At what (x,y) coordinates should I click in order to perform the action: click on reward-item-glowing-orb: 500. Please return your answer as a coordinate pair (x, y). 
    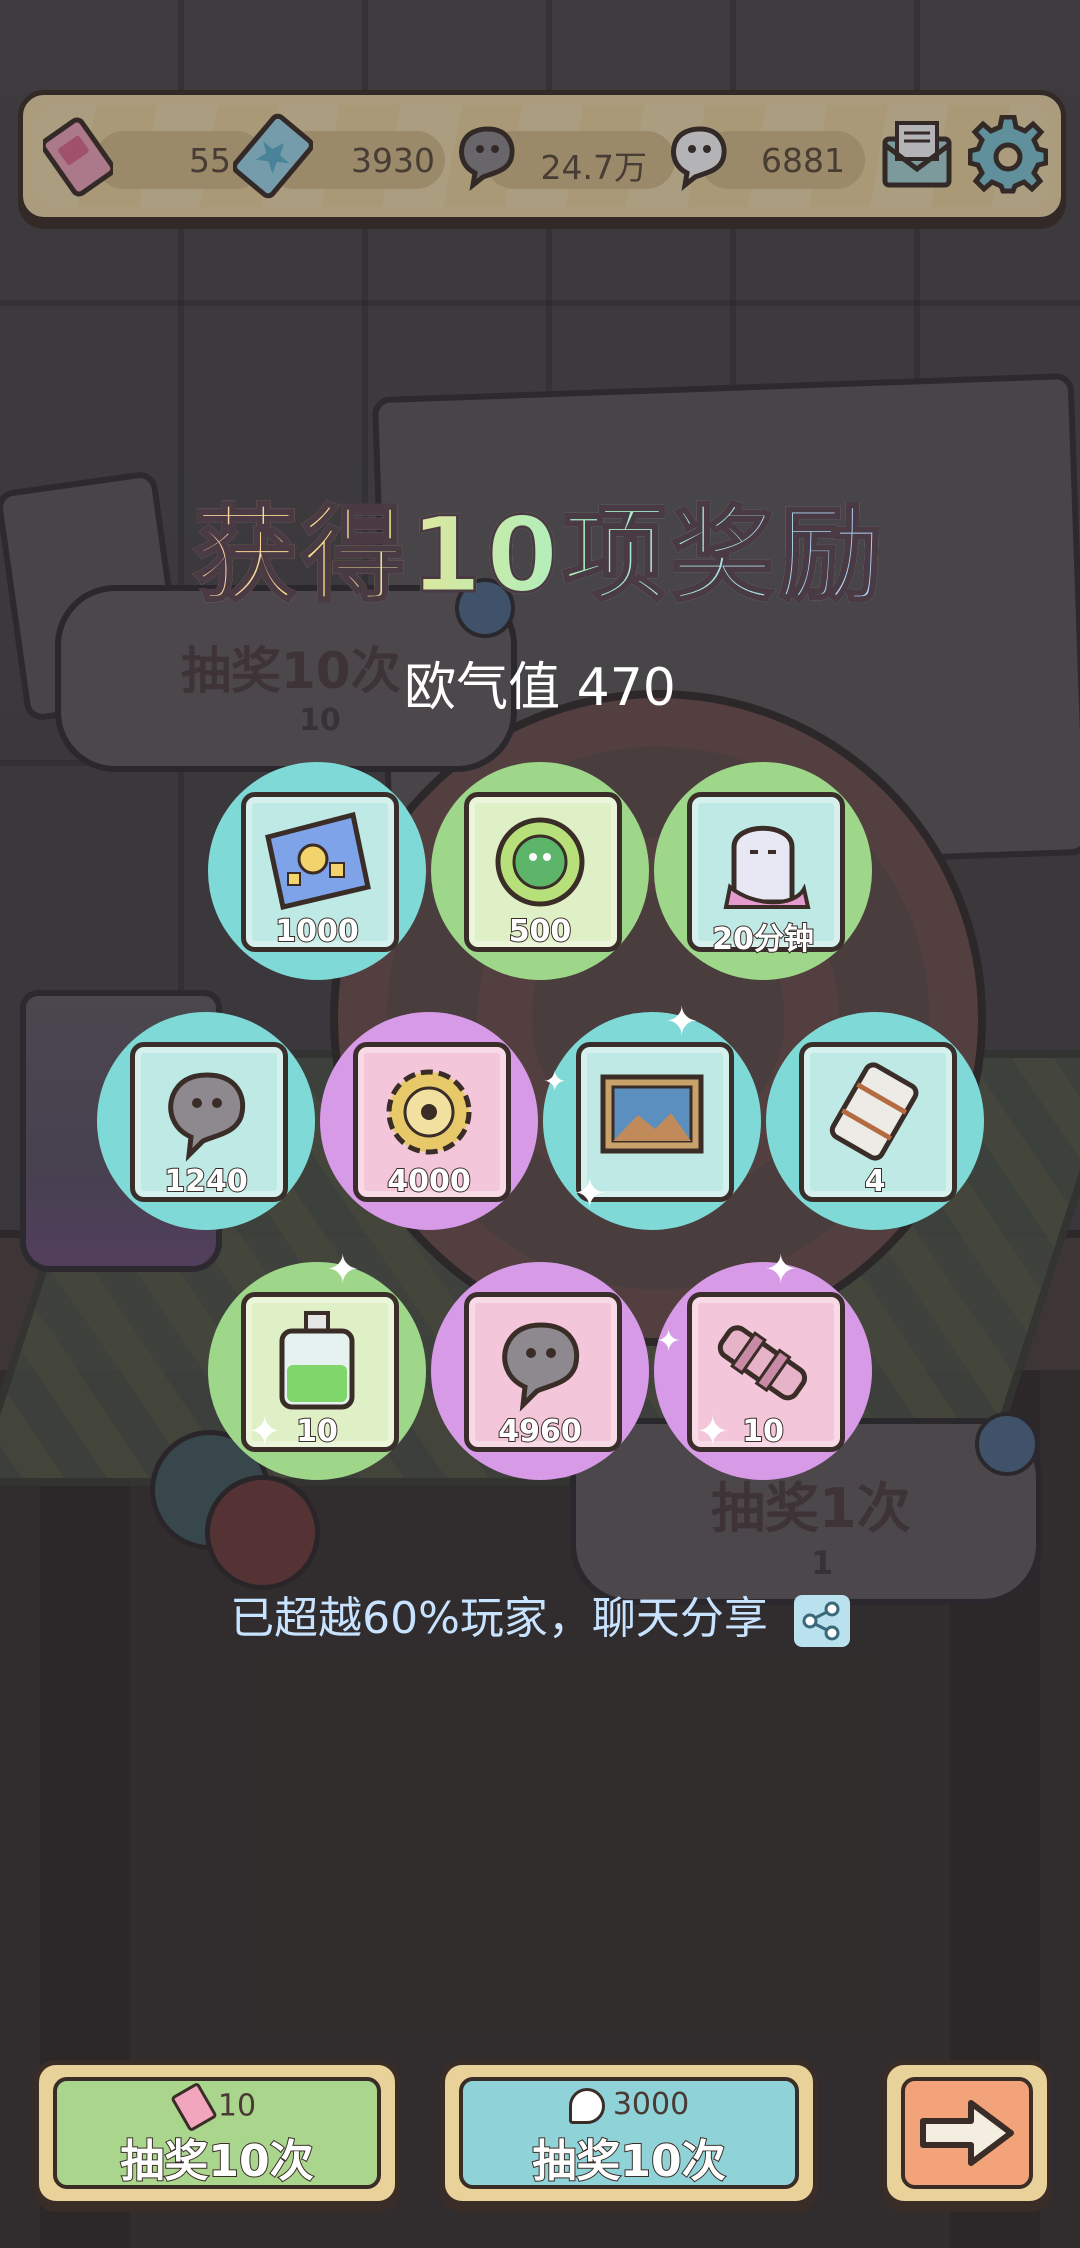
    Looking at the image, I should click on (540, 871).